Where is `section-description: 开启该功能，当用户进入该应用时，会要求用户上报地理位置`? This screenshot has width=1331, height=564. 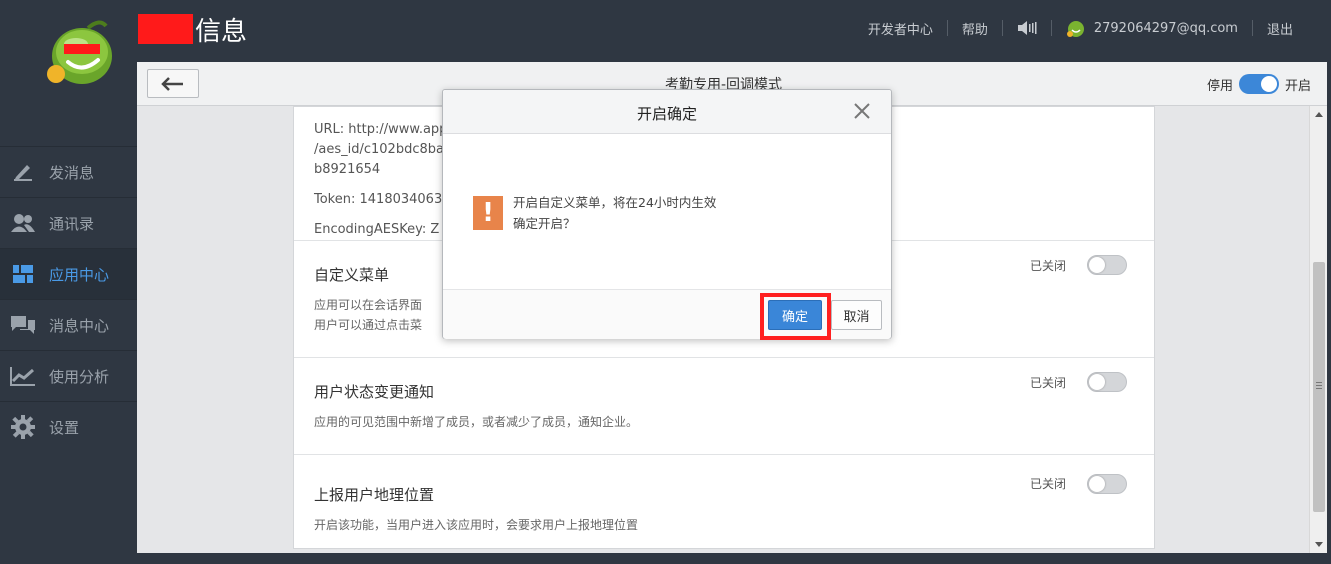 section-description: 开启该功能，当用户进入该应用时，会要求用户上报地理位置 is located at coordinates (476, 525).